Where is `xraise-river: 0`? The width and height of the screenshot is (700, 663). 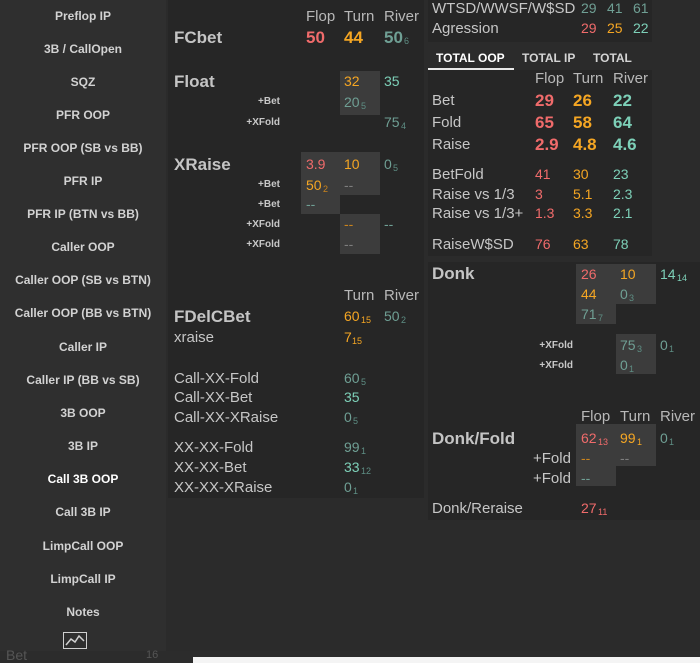
xraise-river: 0 is located at coordinates (388, 164).